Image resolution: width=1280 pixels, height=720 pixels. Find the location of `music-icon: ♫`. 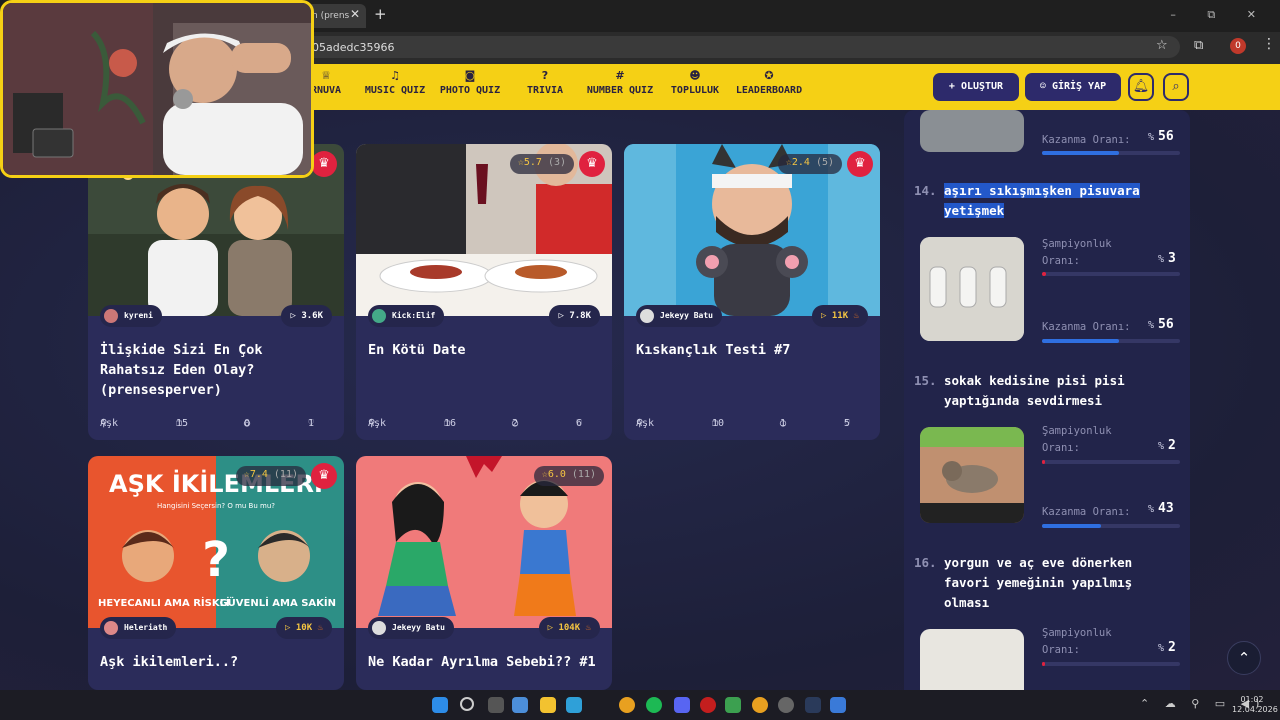

music-icon: ♫ is located at coordinates (395, 75).